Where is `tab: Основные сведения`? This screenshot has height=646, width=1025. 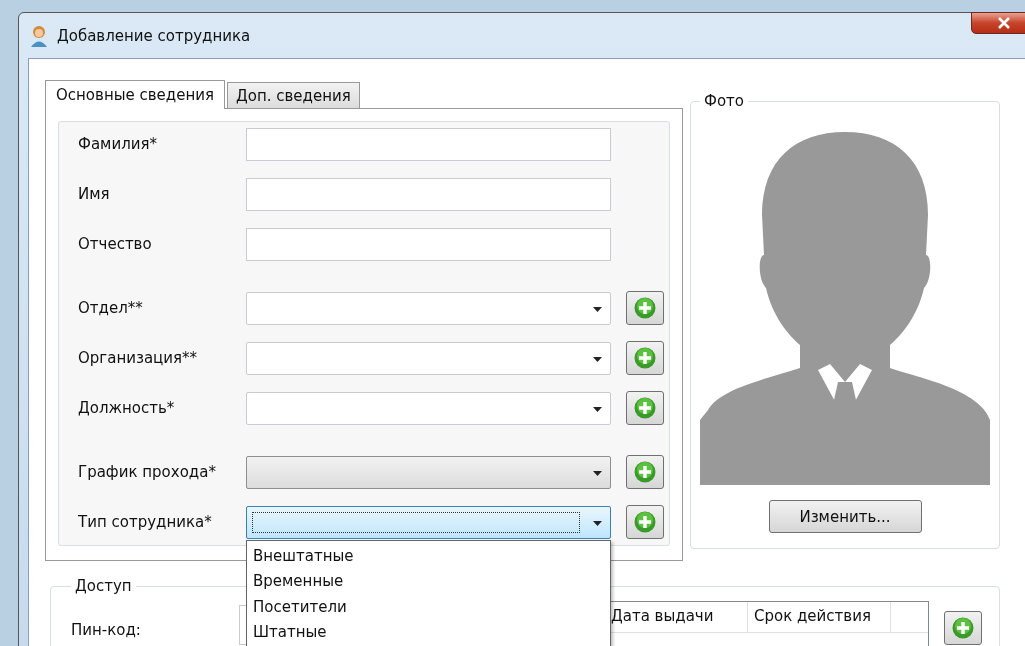
tab: Основные сведения is located at coordinates (135, 94).